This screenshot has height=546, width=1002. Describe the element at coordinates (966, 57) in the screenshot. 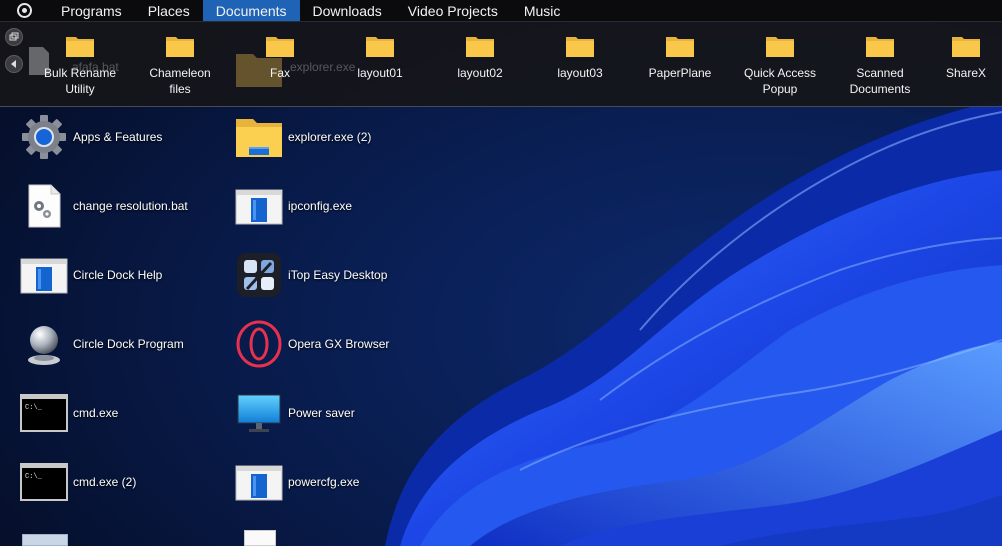

I see `shelf-folder-sharex: ShareX` at that location.